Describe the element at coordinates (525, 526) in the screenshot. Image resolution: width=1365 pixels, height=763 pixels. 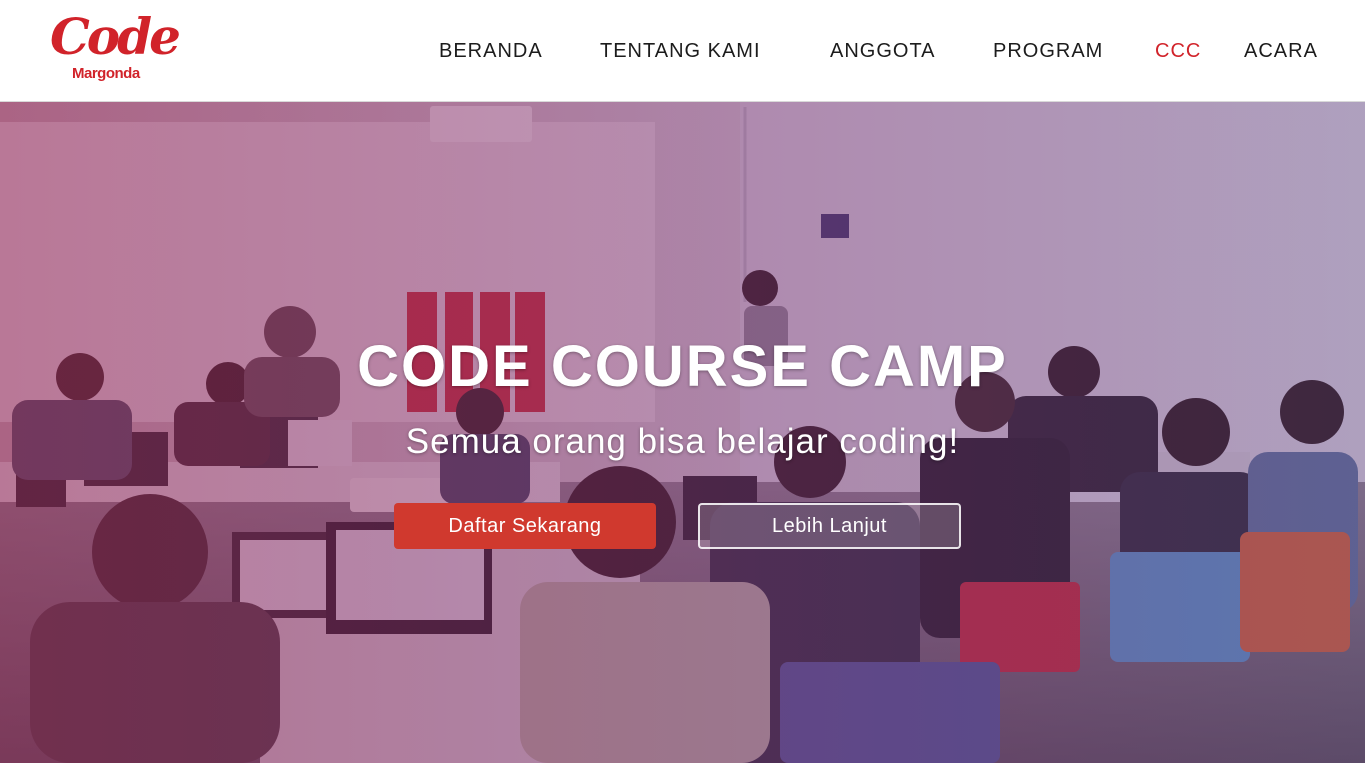
I see `register-button: Daftar Sekarang` at that location.